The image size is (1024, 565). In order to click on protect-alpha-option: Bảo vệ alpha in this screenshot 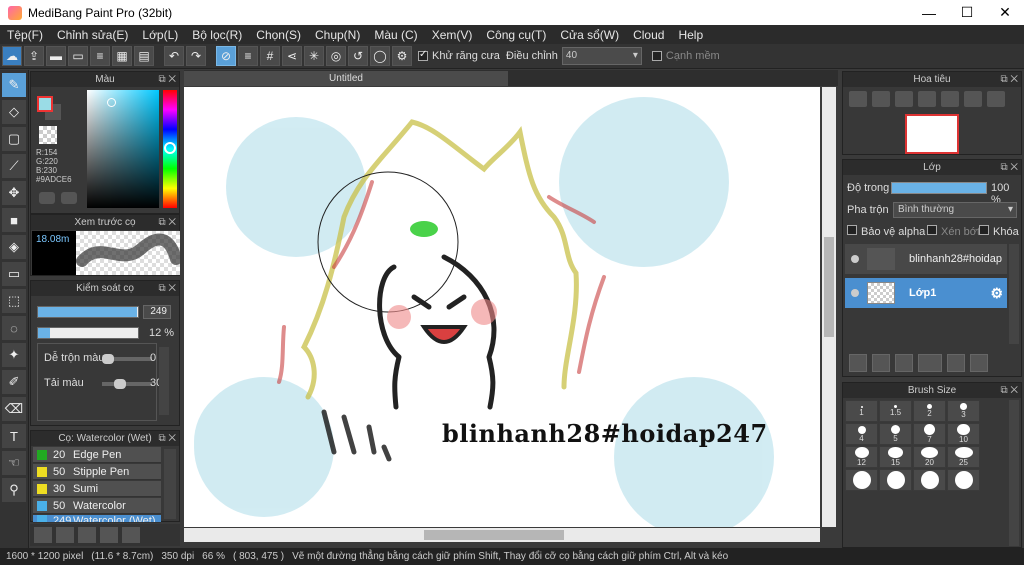, I will do `click(886, 231)`.